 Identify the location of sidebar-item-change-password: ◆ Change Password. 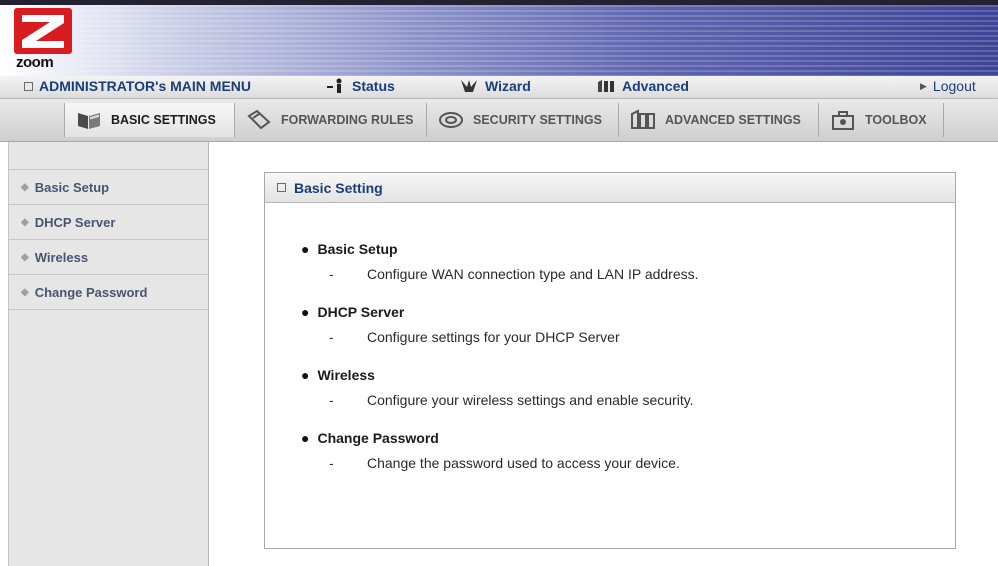
(108, 292).